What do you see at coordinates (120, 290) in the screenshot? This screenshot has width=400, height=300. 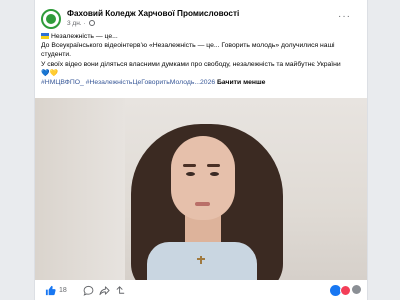 I see `repost-icon` at bounding box center [120, 290].